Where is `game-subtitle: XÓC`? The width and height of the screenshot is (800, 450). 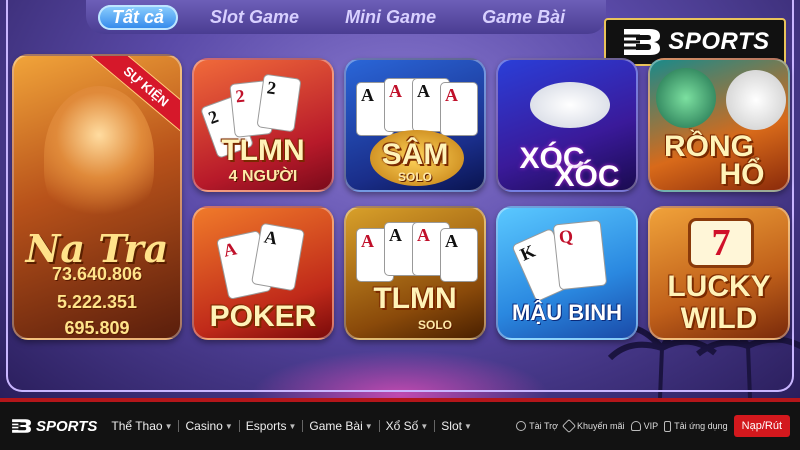
game-subtitle: XÓC is located at coordinates (587, 176).